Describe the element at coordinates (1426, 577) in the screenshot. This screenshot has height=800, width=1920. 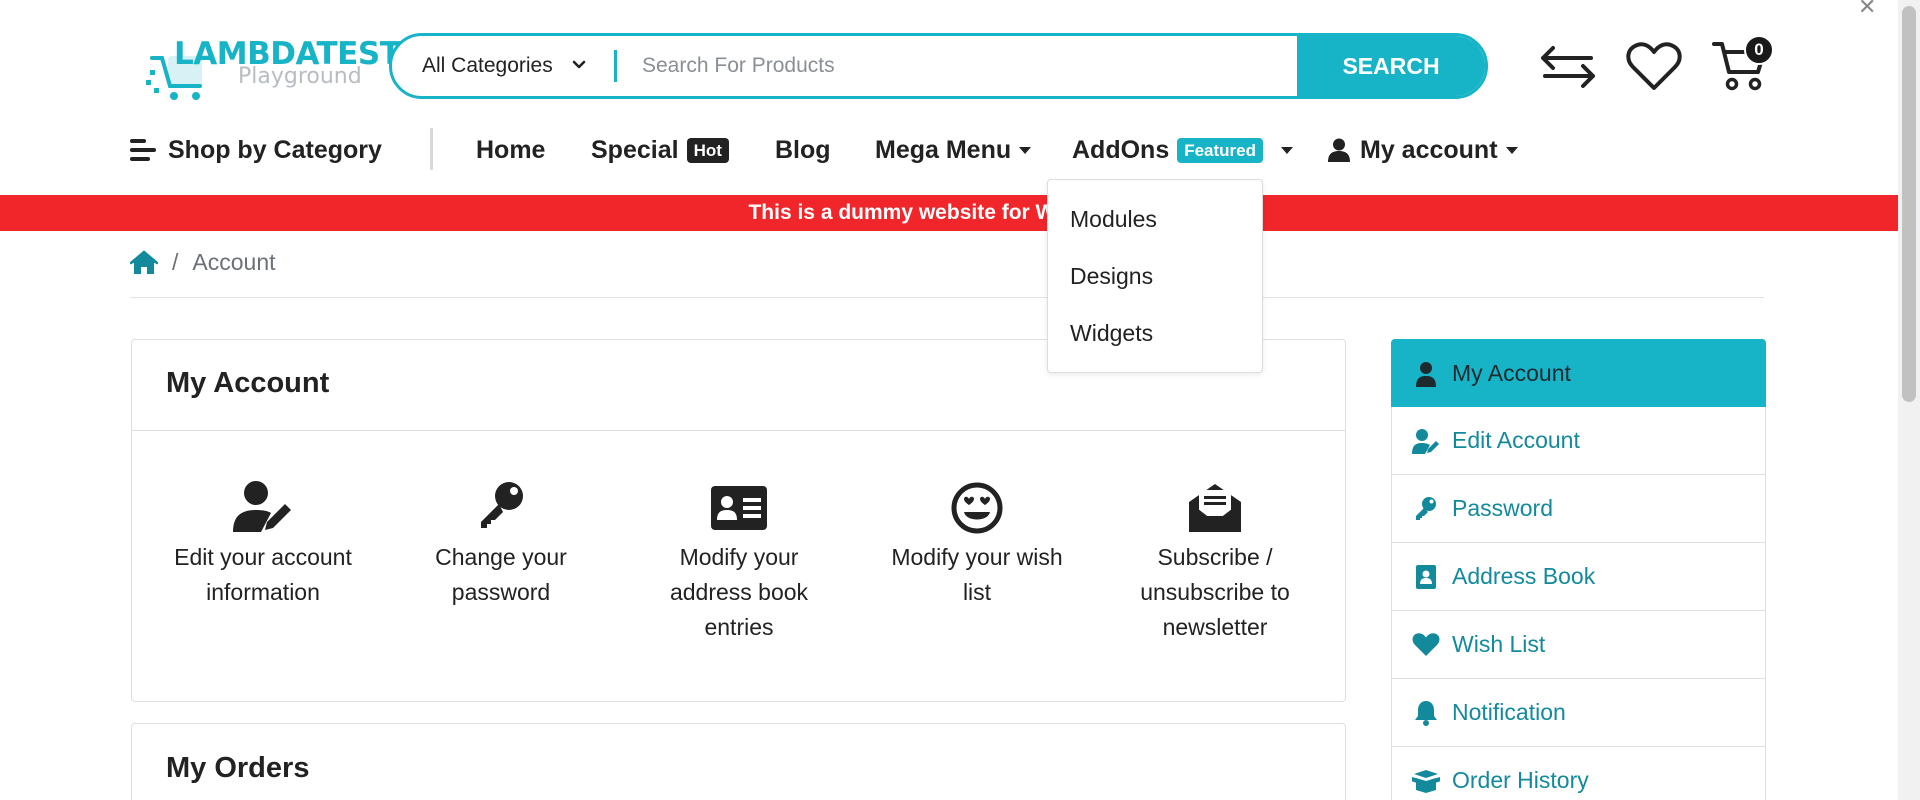
I see `address-book-icon` at that location.